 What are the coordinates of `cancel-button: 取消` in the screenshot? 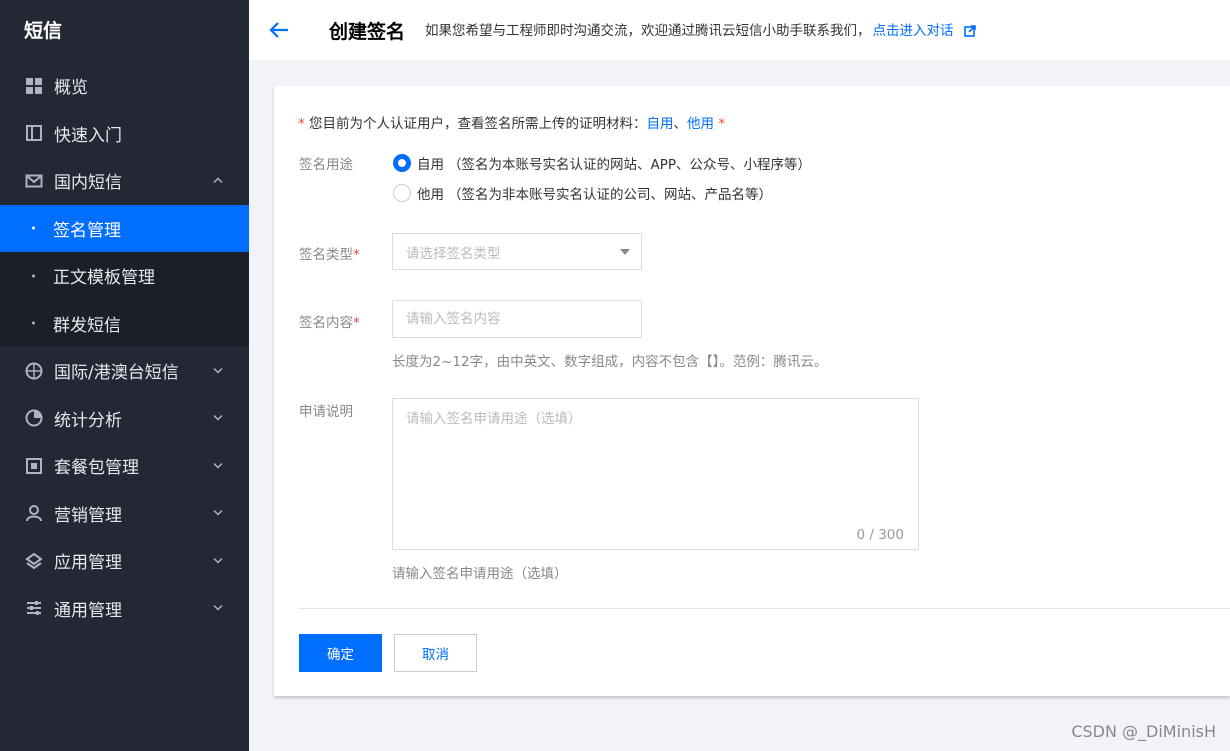 It's located at (435, 653).